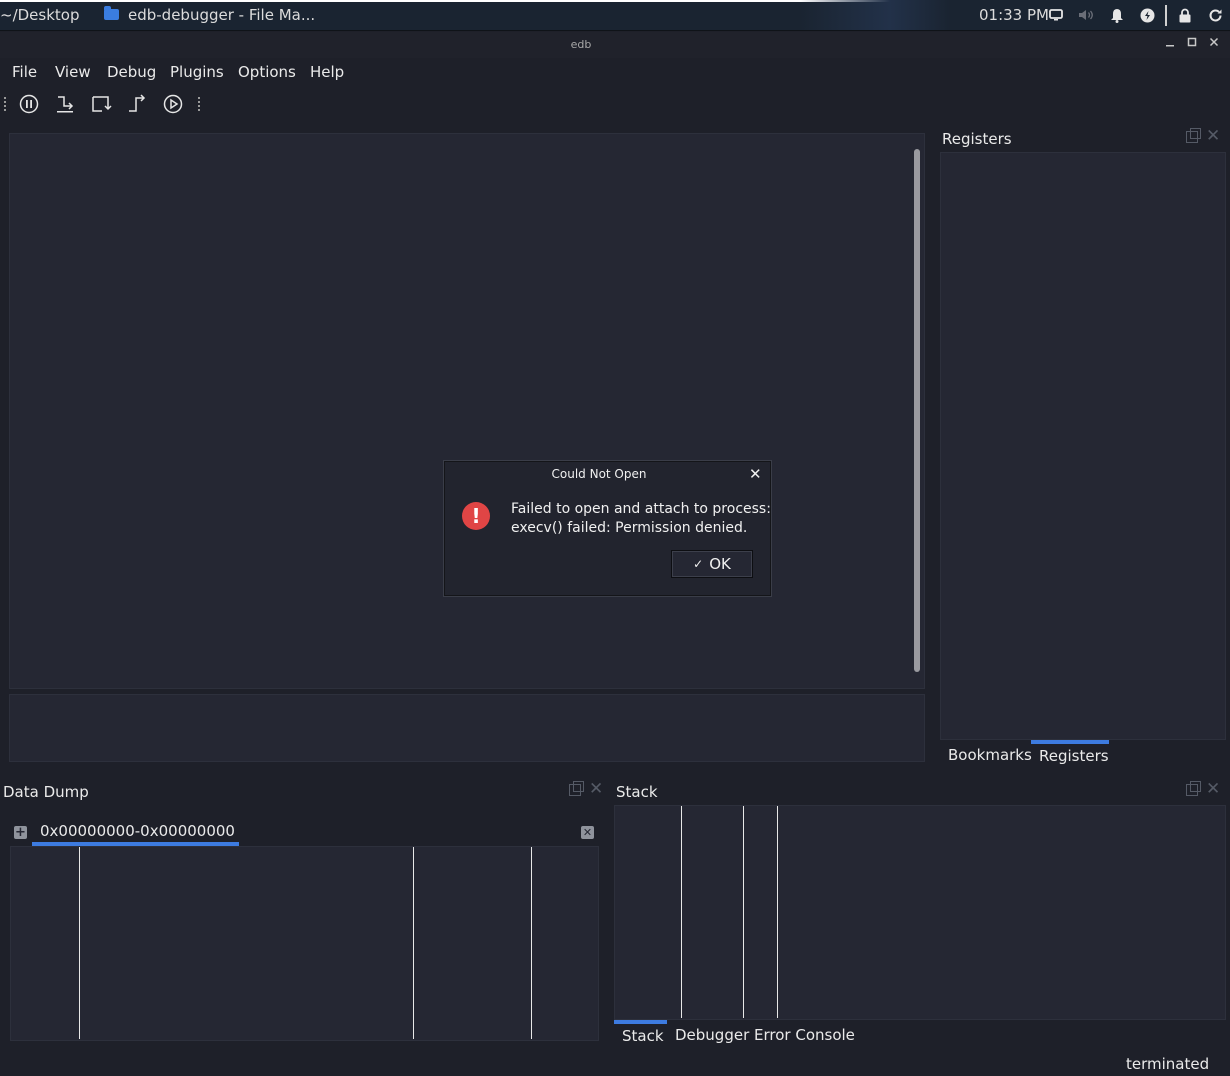  What do you see at coordinates (467, 728) in the screenshot?
I see `instruction-info-box` at bounding box center [467, 728].